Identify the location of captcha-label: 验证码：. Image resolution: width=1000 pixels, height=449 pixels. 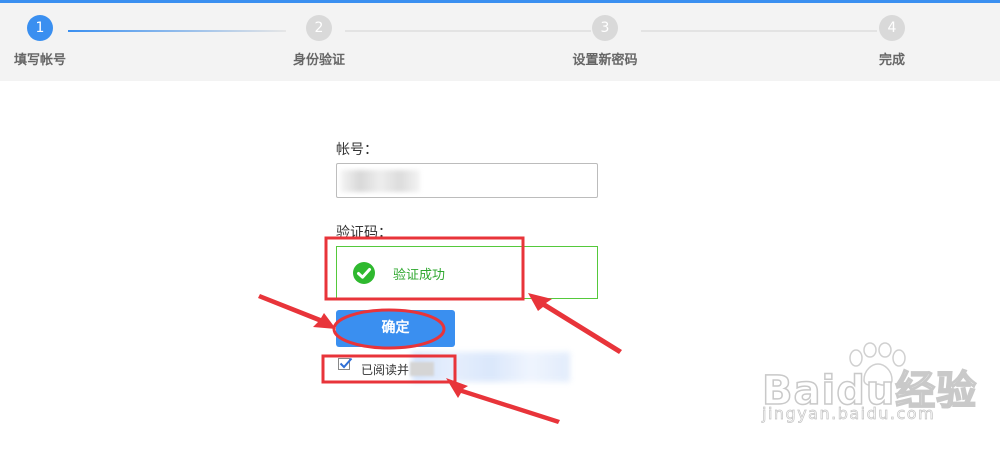
(364, 233).